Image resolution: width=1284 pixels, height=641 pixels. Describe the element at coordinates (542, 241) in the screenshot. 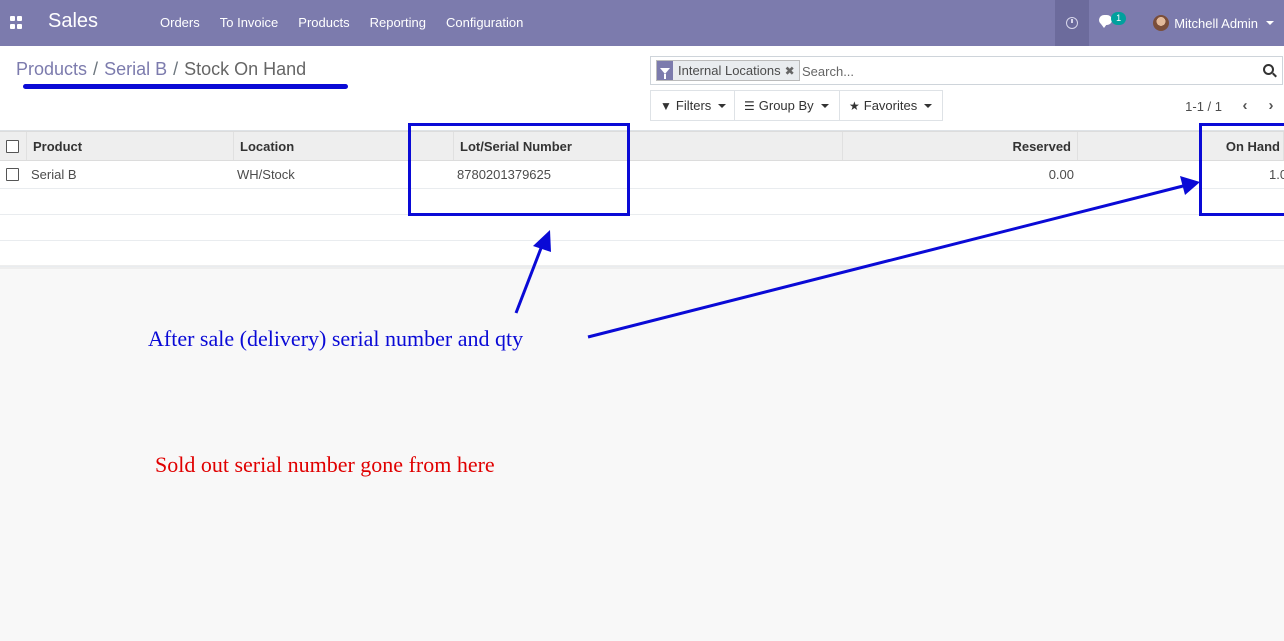

I see `arrowhead-serial` at that location.